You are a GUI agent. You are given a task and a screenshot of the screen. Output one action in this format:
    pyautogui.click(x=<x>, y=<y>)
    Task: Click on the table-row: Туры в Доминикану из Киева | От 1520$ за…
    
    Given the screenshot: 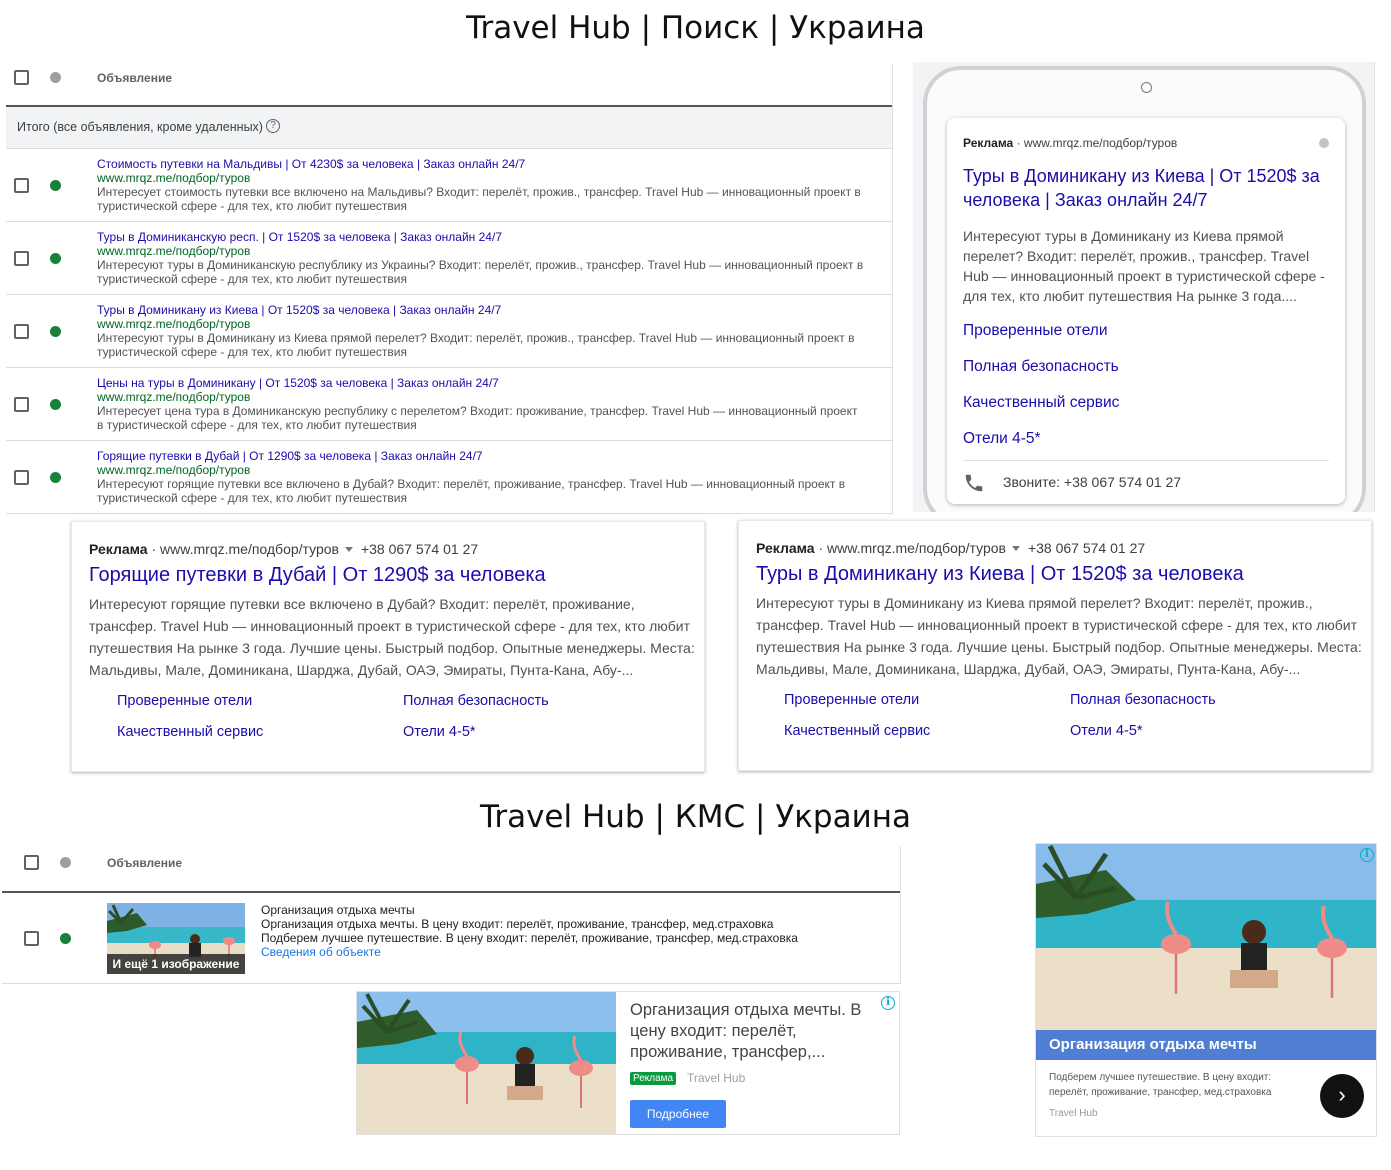 What is the action you would take?
    pyautogui.click(x=449, y=331)
    